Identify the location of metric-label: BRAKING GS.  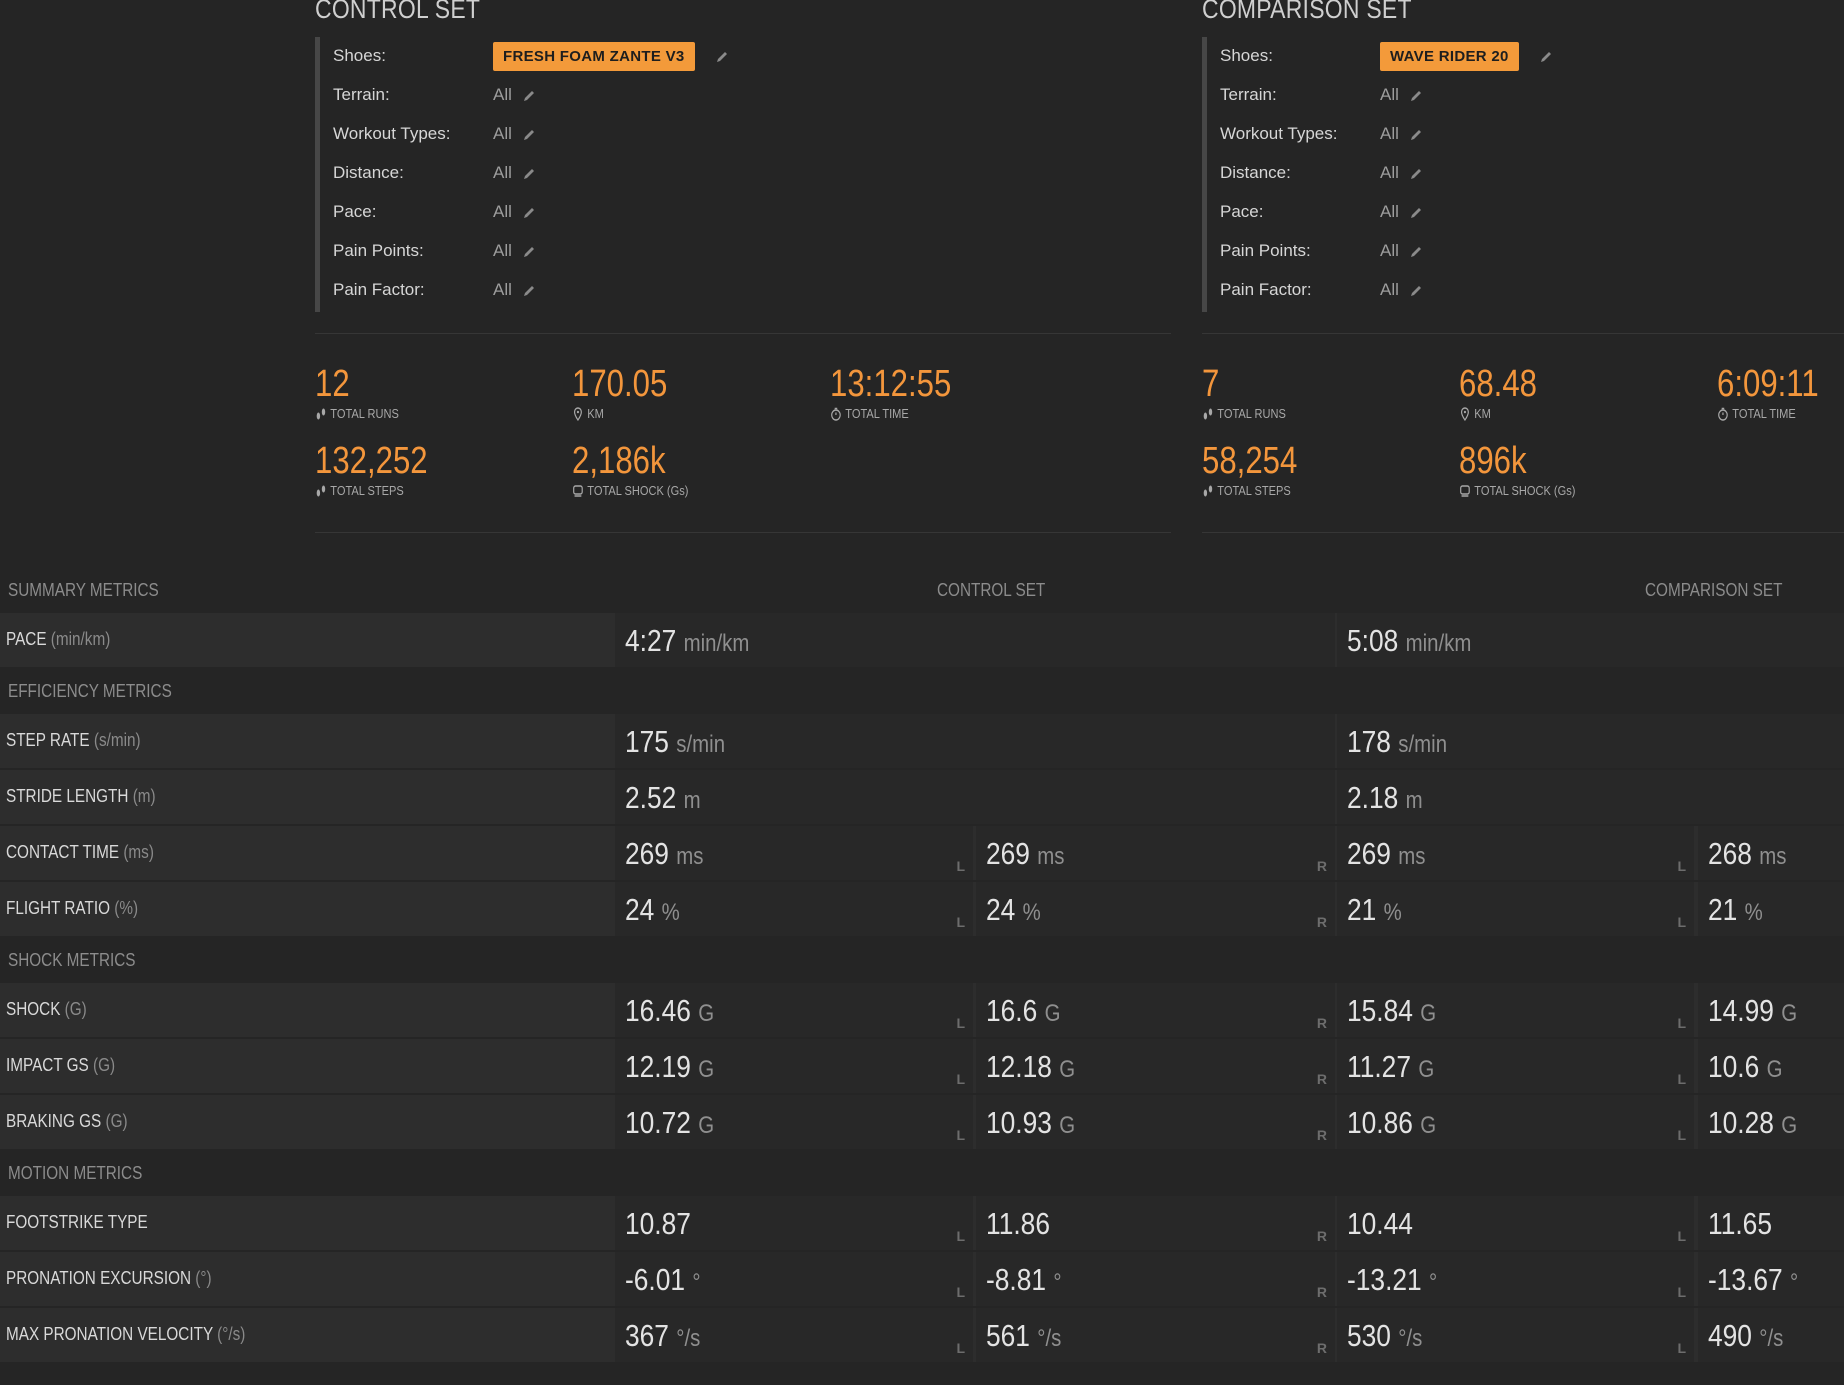
(54, 1121).